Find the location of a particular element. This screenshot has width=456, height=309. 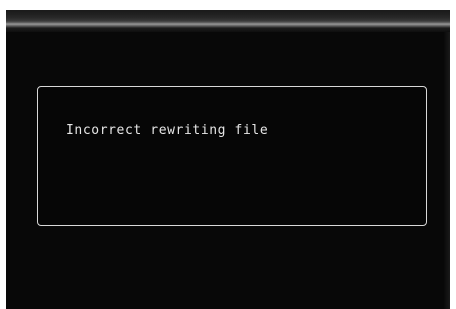

right-bezel-edge is located at coordinates (447, 170).